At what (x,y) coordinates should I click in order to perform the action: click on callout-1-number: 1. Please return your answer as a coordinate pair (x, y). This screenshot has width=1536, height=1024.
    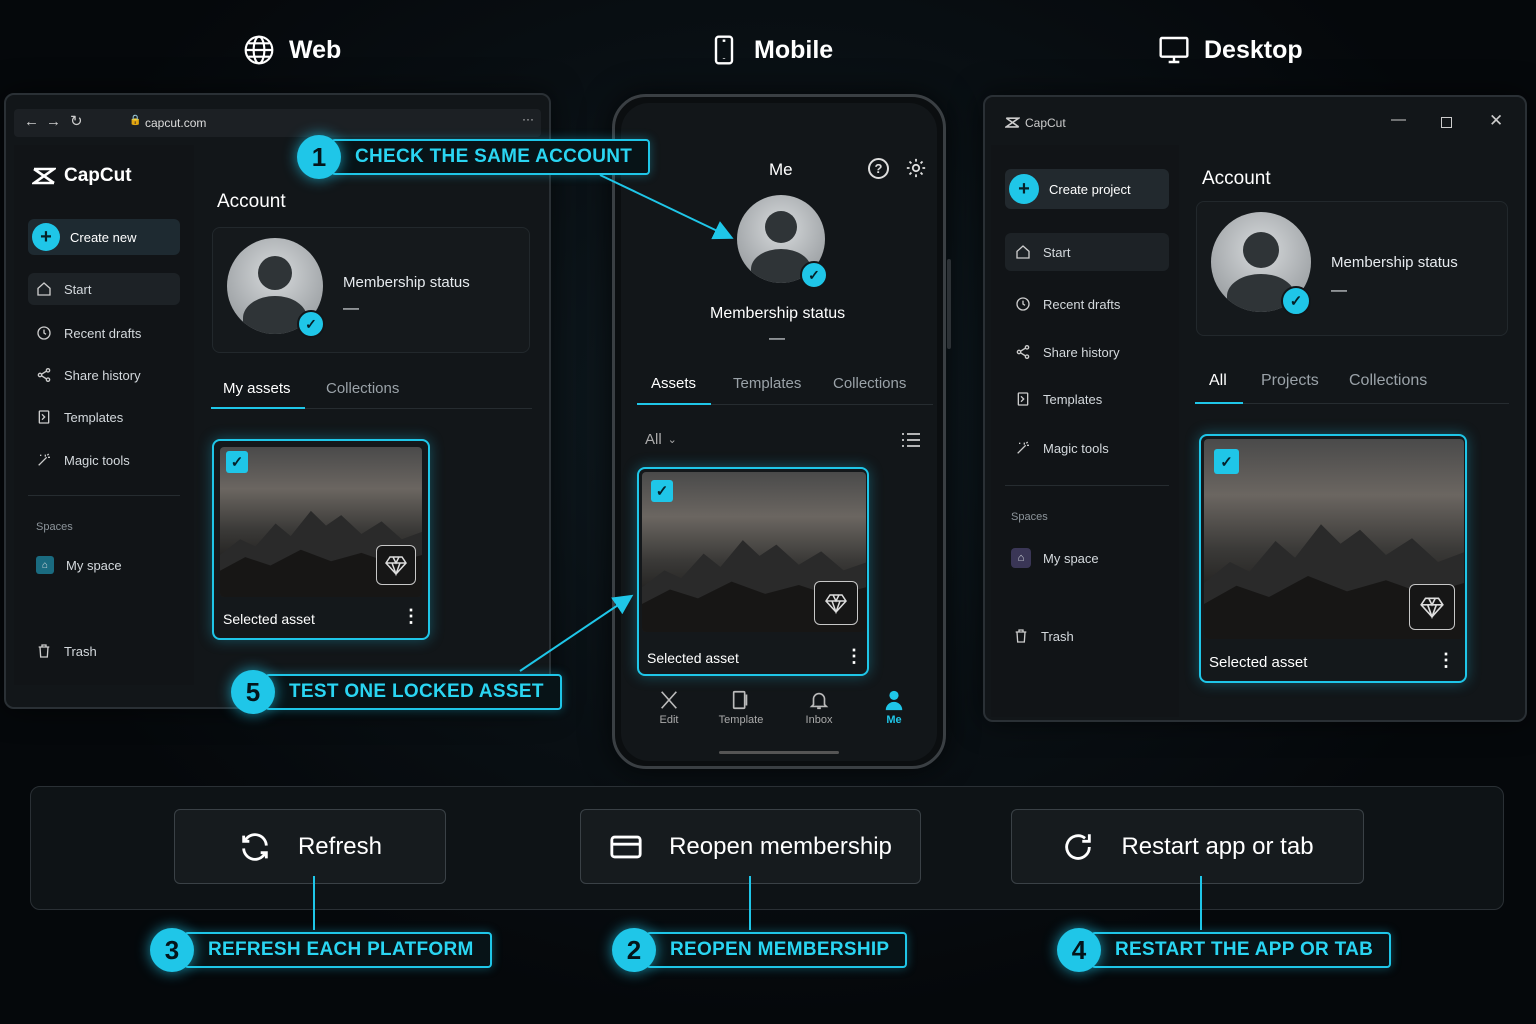
    Looking at the image, I should click on (319, 157).